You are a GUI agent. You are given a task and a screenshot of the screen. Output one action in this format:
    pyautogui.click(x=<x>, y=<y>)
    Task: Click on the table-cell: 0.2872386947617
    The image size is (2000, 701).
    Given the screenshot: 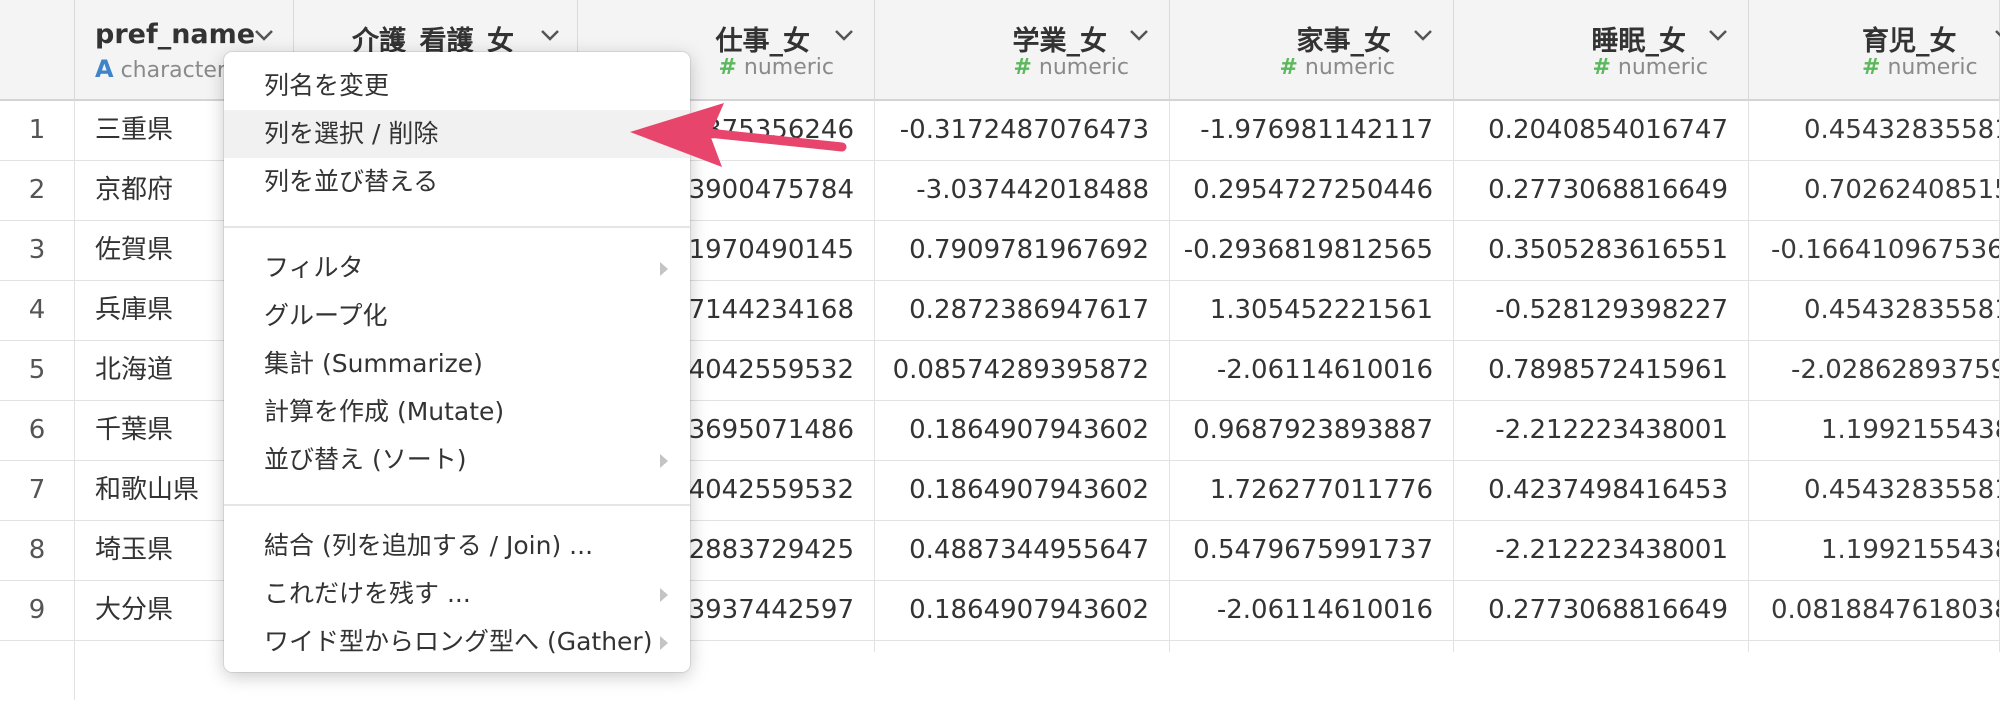 What is the action you would take?
    pyautogui.click(x=1022, y=310)
    